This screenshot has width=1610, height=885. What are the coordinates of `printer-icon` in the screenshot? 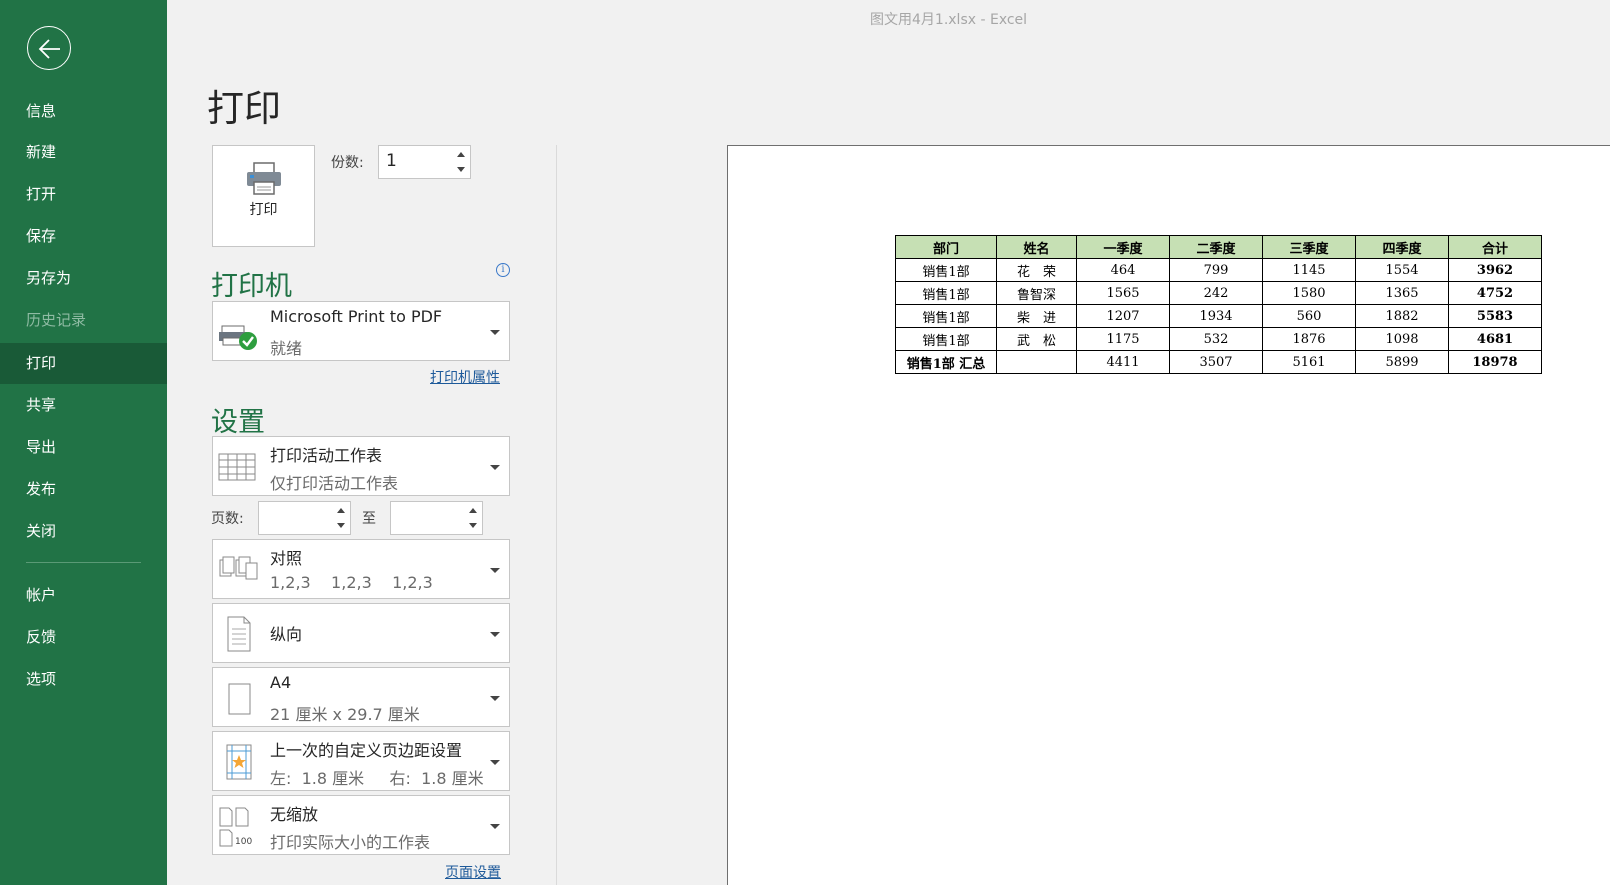 It's located at (264, 178).